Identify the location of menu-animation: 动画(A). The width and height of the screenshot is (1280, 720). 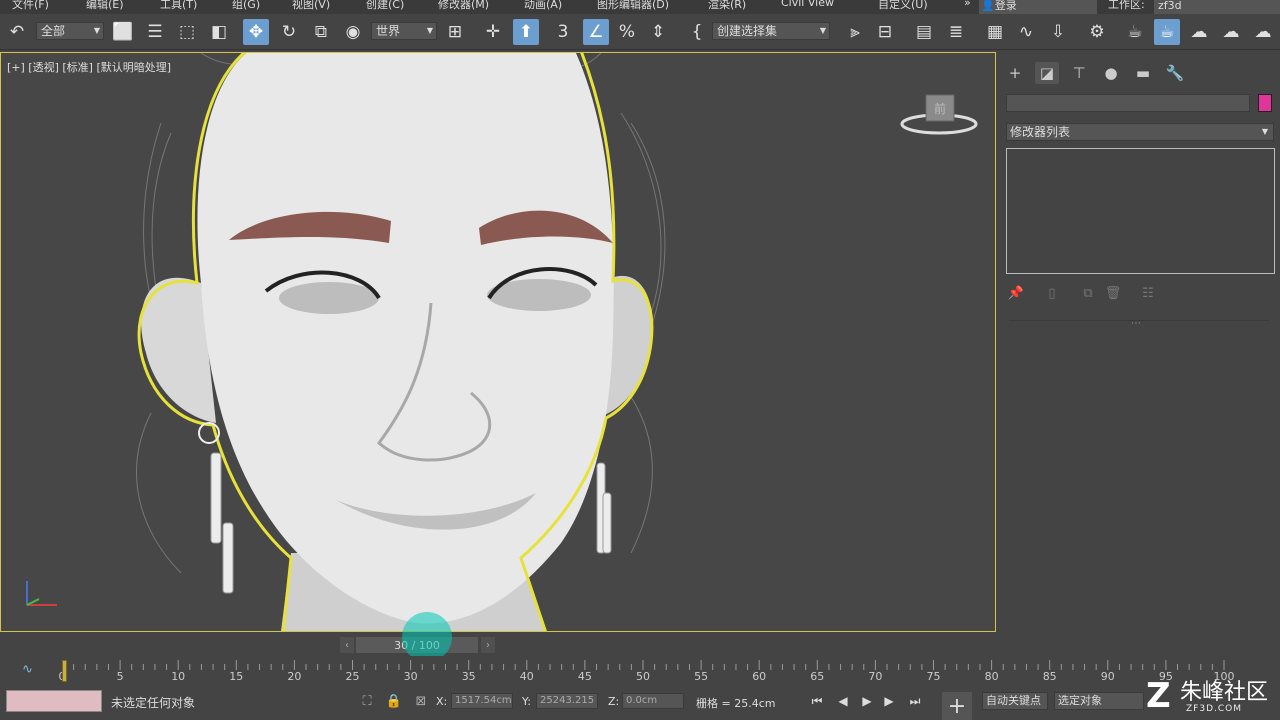
(543, 6).